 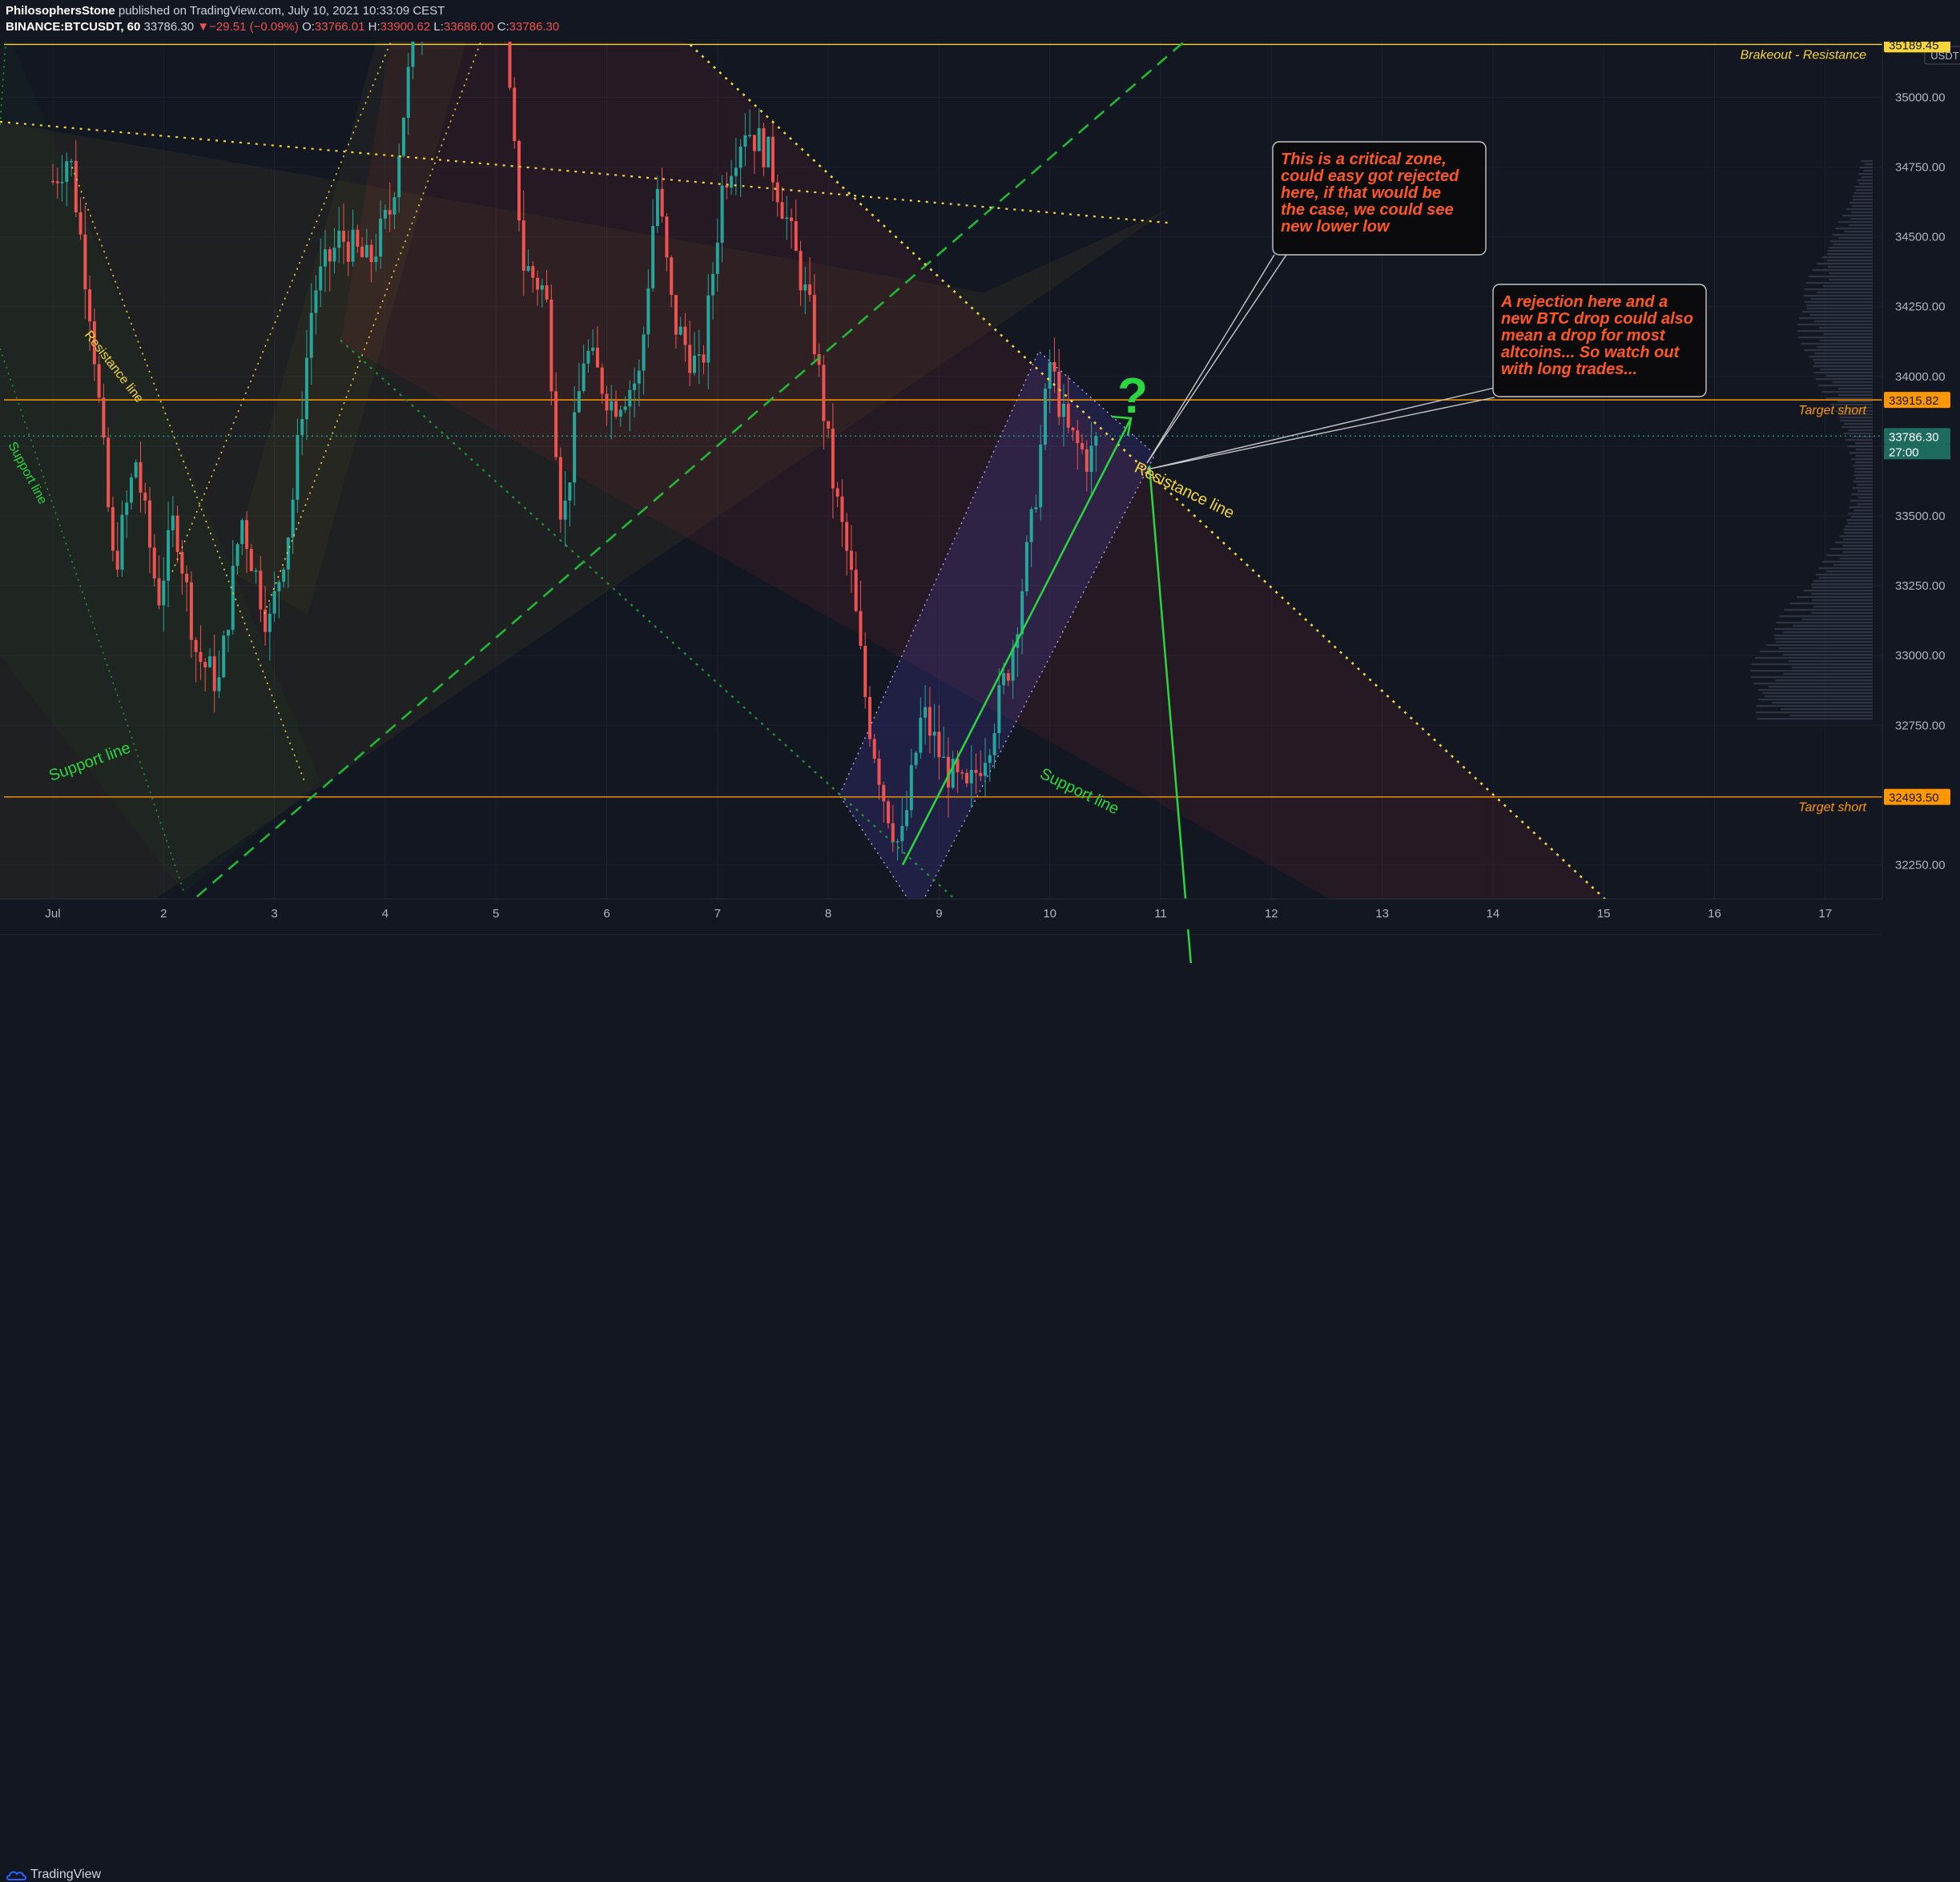 I want to click on time-tick: 10, so click(x=1049, y=914).